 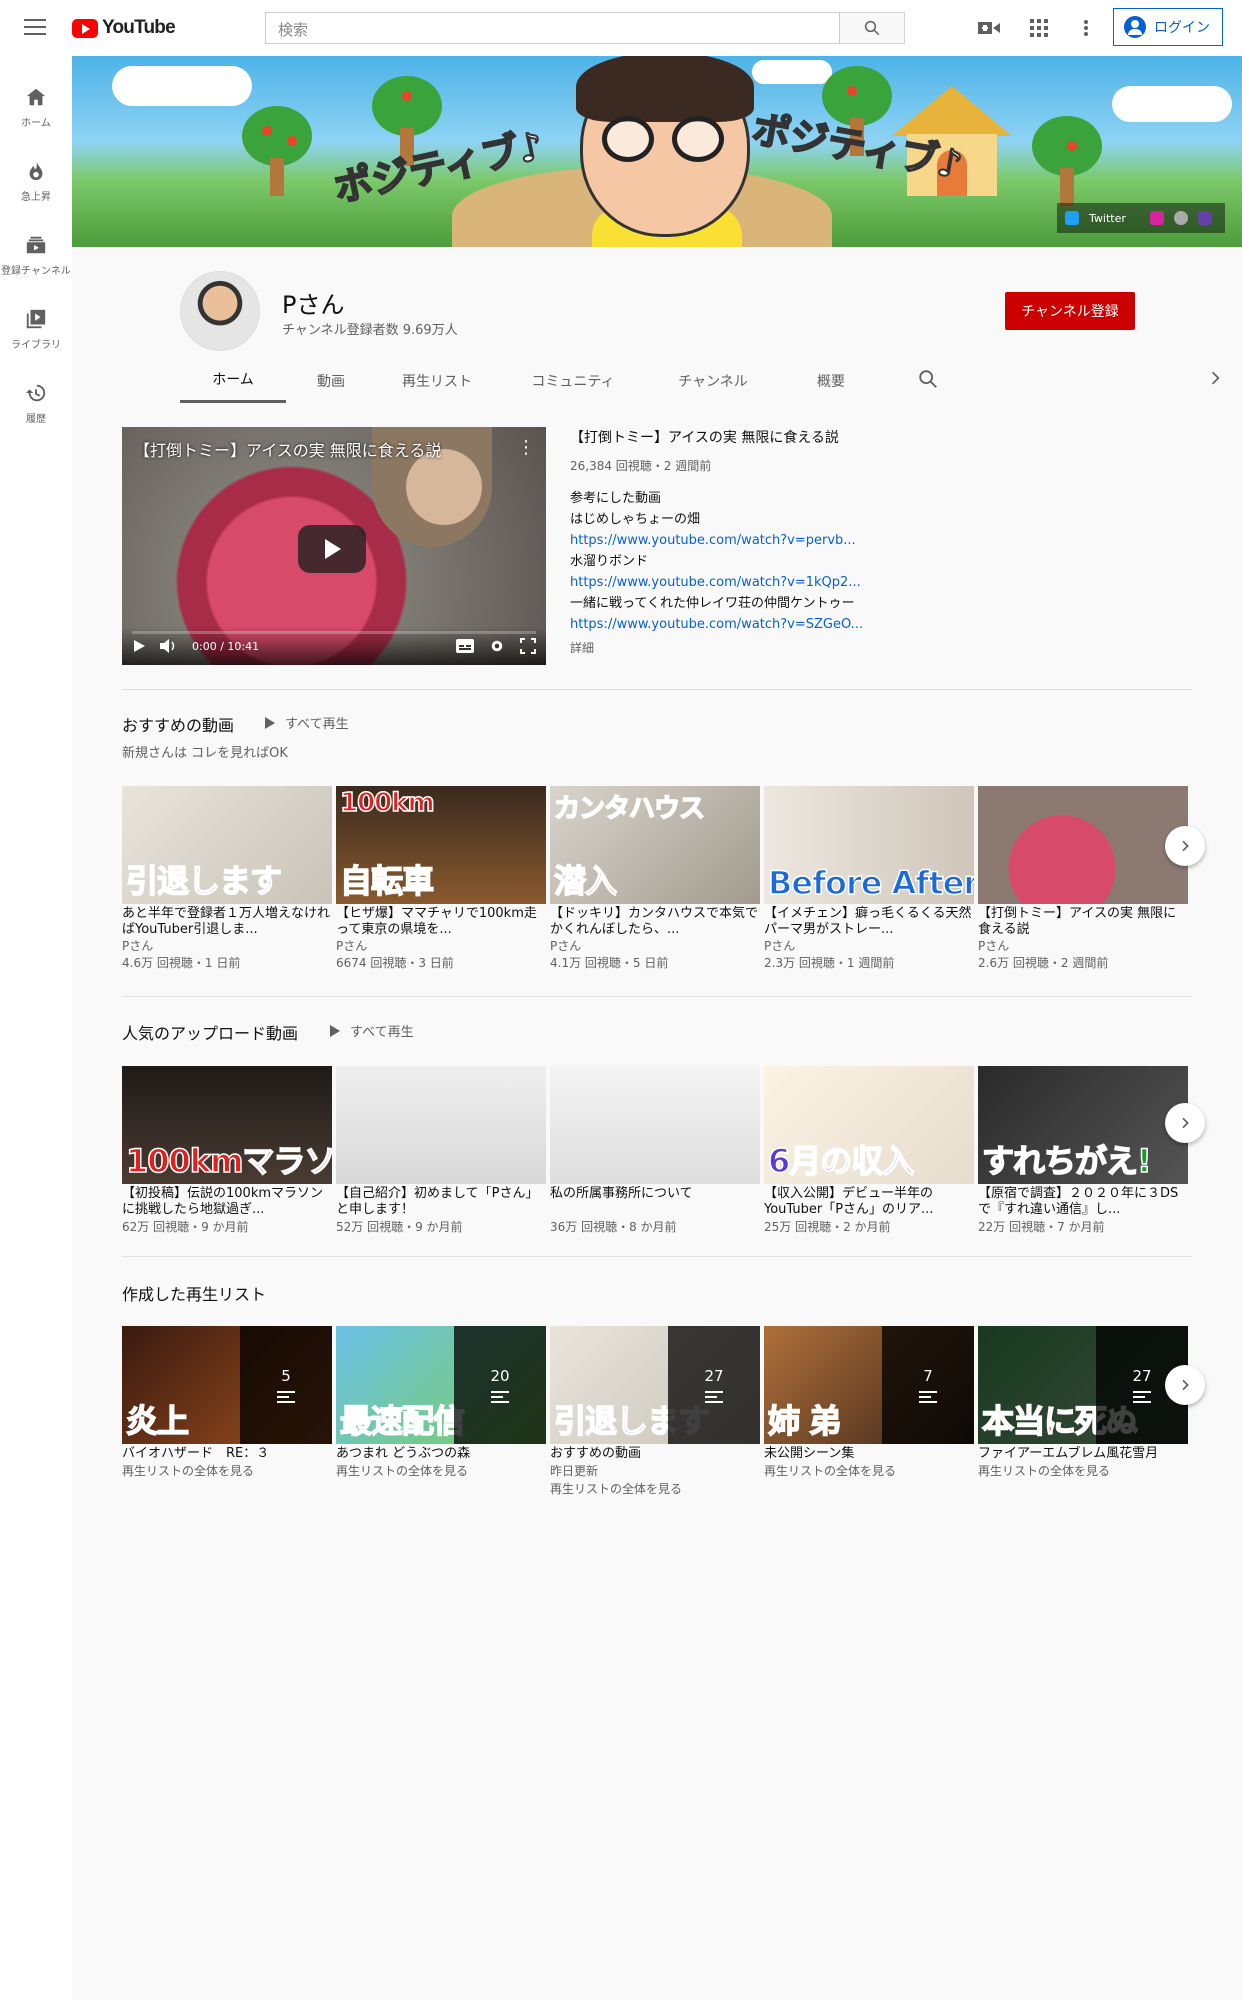 What do you see at coordinates (178, 724) in the screenshot?
I see `shelf-title-recommended: おすすめの動画` at bounding box center [178, 724].